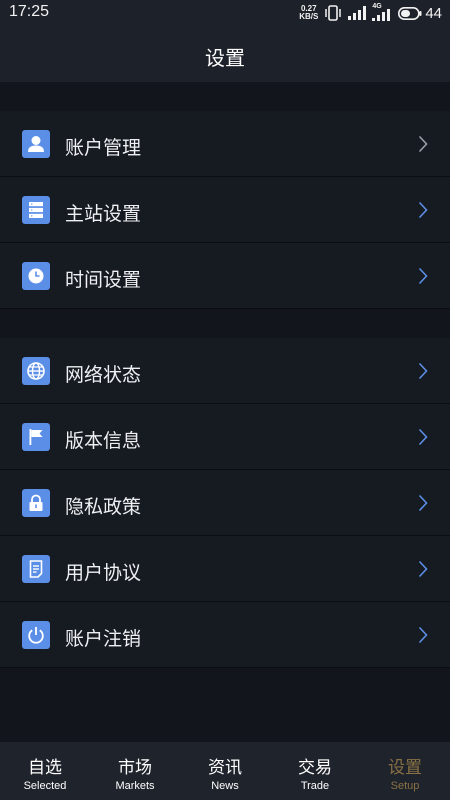  Describe the element at coordinates (309, 16) in the screenshot. I see `net-speed-unit: KB/S` at that location.